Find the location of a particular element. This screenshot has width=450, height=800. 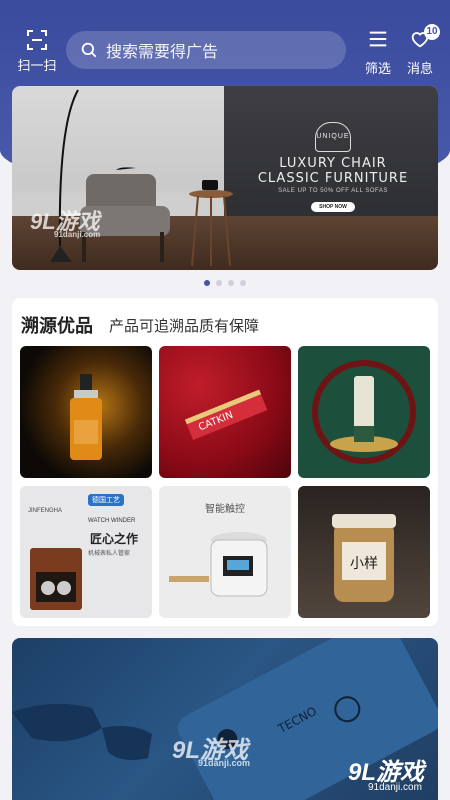

carousel-indicator is located at coordinates (225, 283).